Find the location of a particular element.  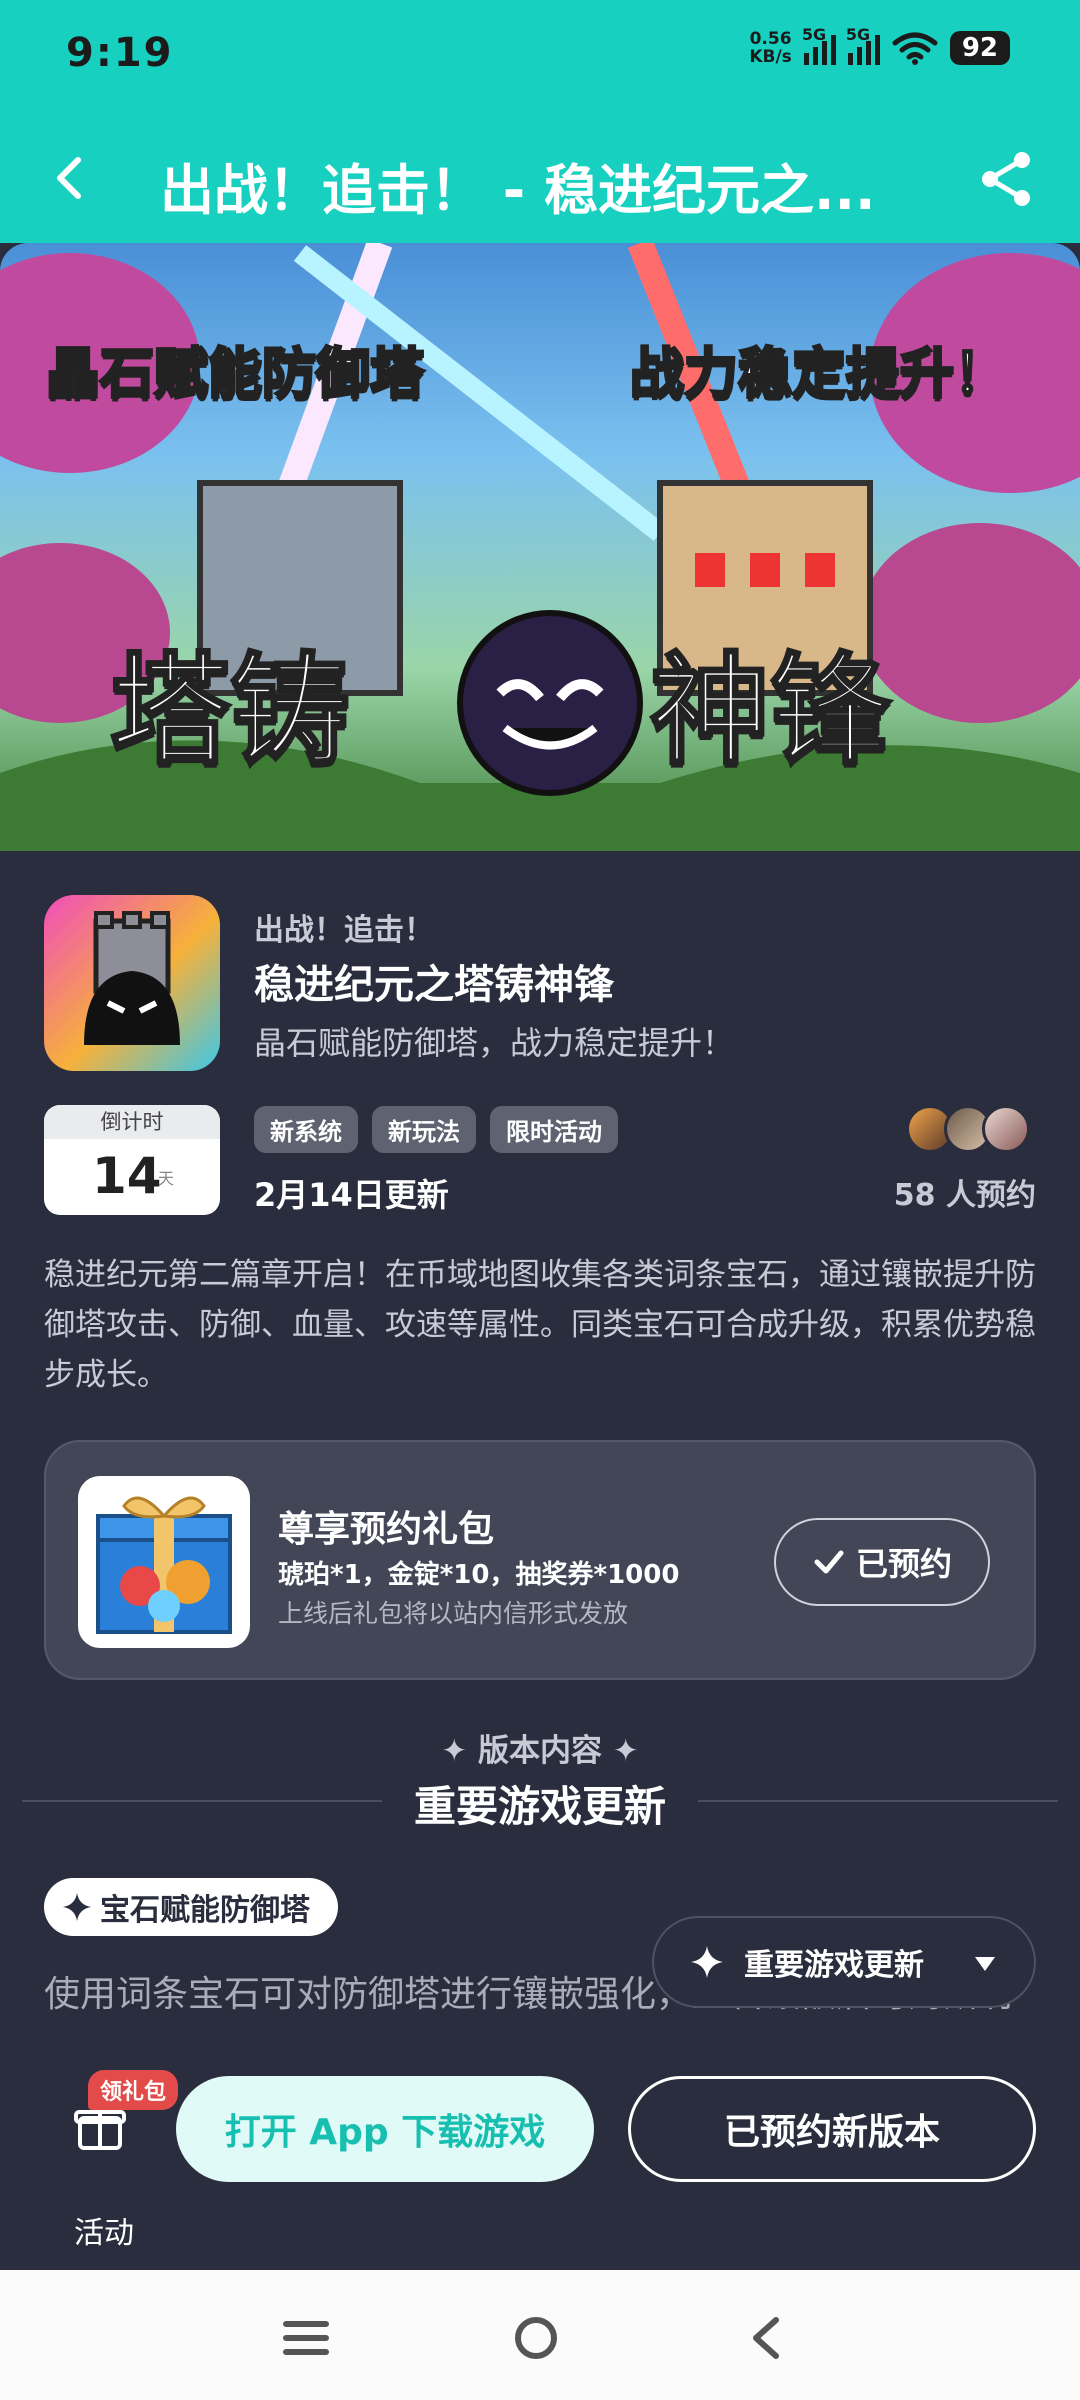

bottom-action-bar: 活动 领礼包 打开 App 下载游戏 已预约新版本 is located at coordinates (540, 2155).